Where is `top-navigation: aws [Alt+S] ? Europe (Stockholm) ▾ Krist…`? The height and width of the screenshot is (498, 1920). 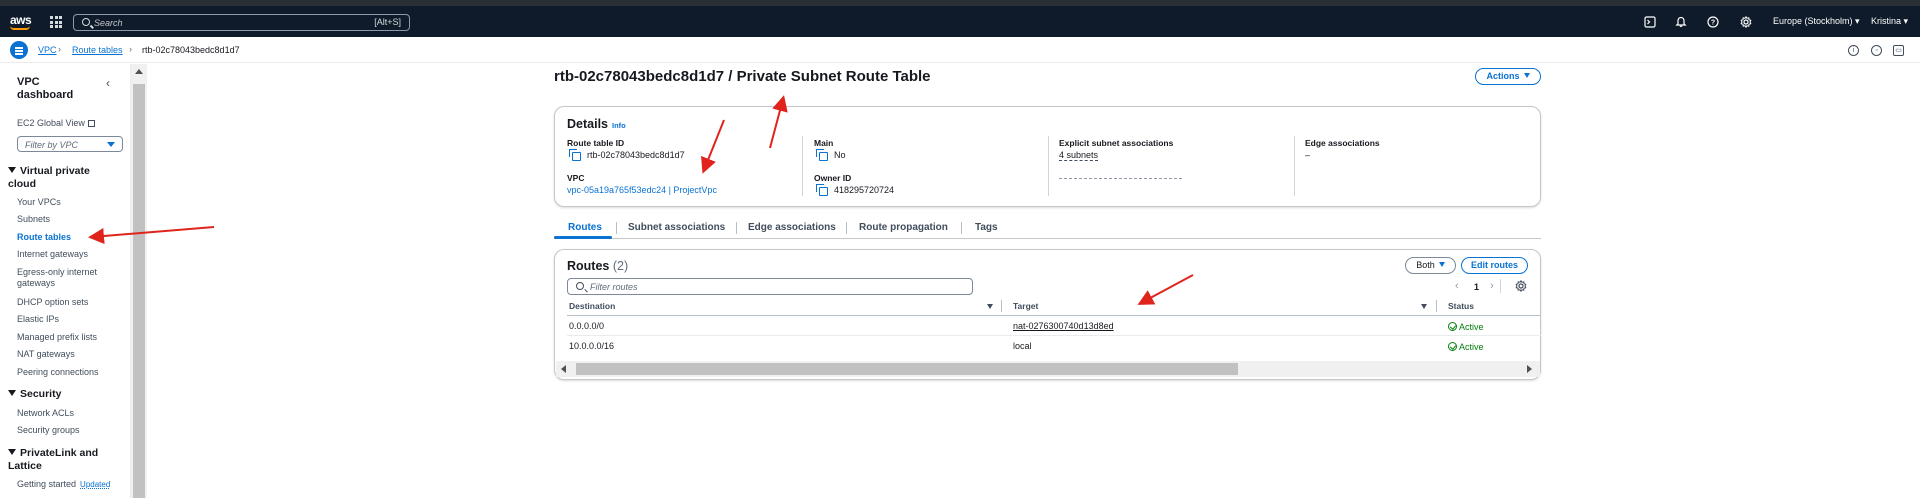
top-navigation: aws [Alt+S] ? Europe (Stockholm) ▾ Krist… is located at coordinates (960, 18).